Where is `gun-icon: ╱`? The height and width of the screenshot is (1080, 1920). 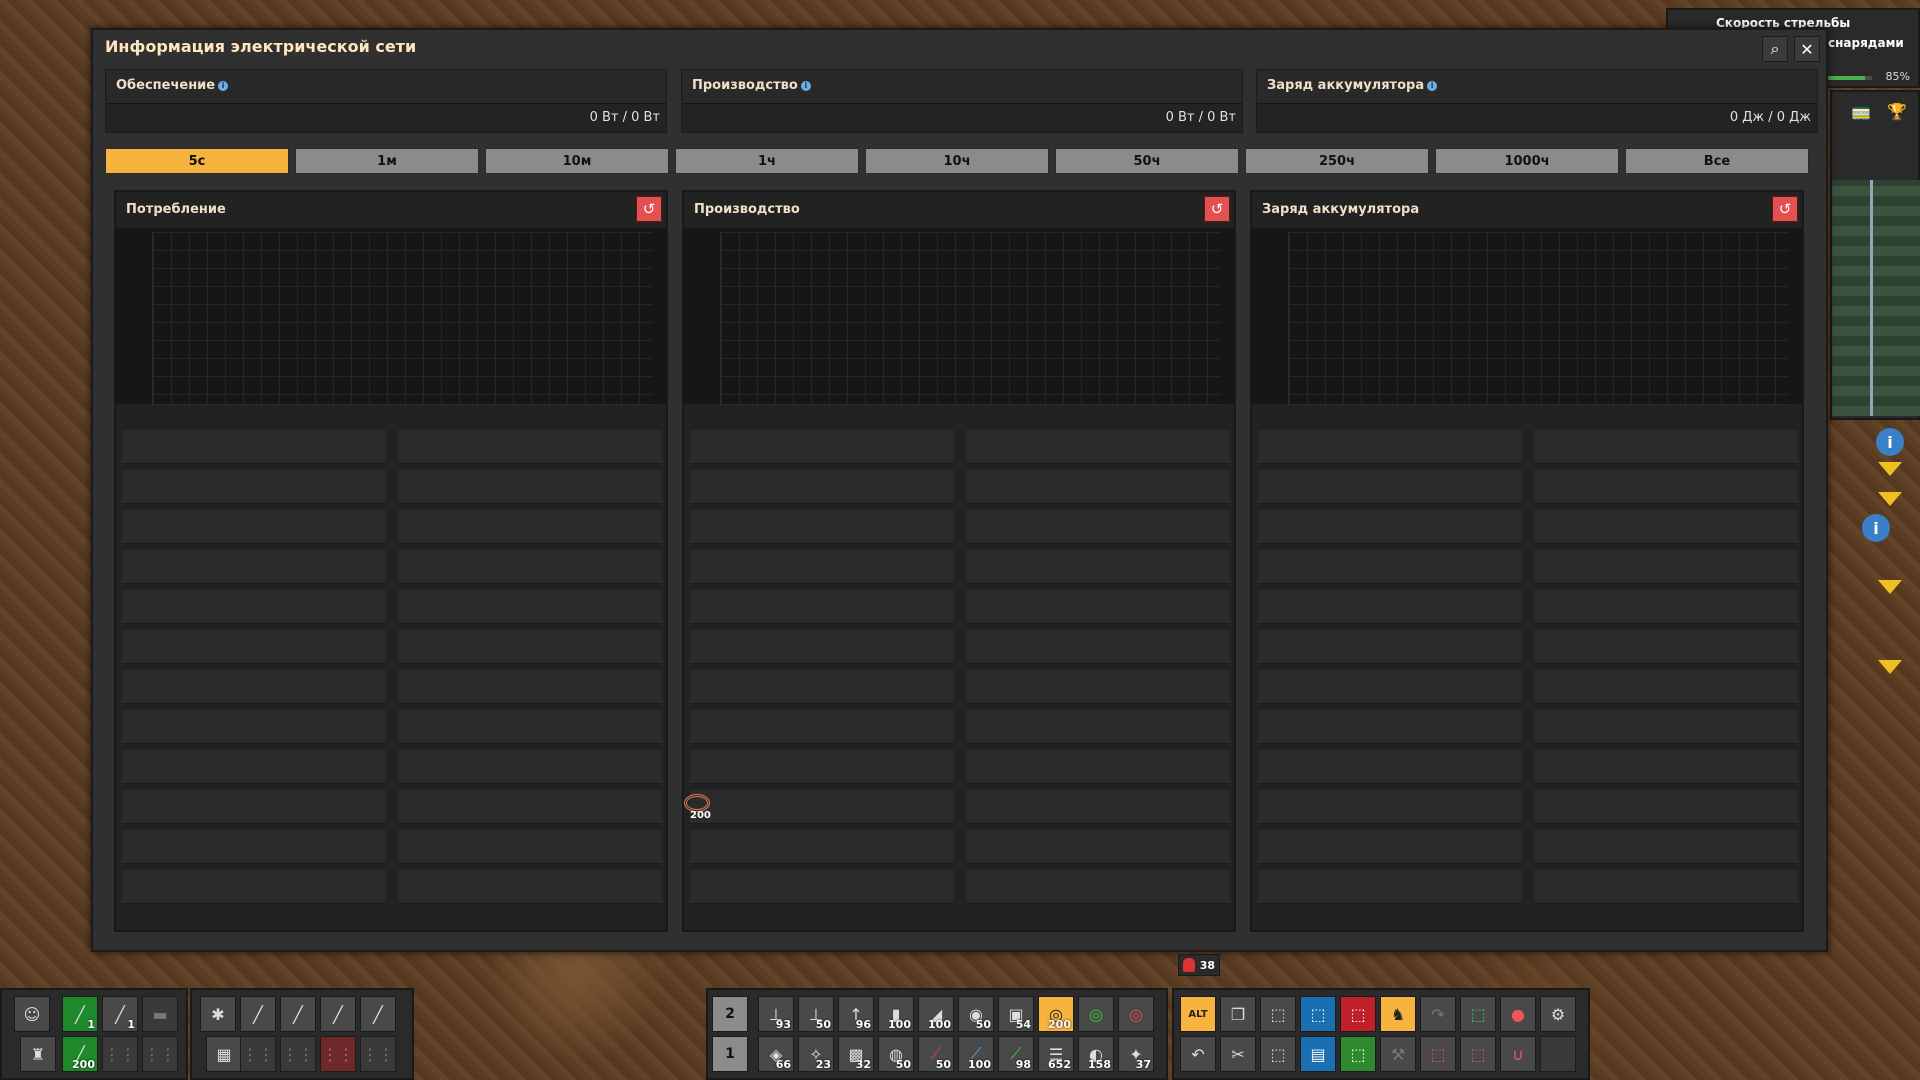 gun-icon: ╱ is located at coordinates (378, 1014).